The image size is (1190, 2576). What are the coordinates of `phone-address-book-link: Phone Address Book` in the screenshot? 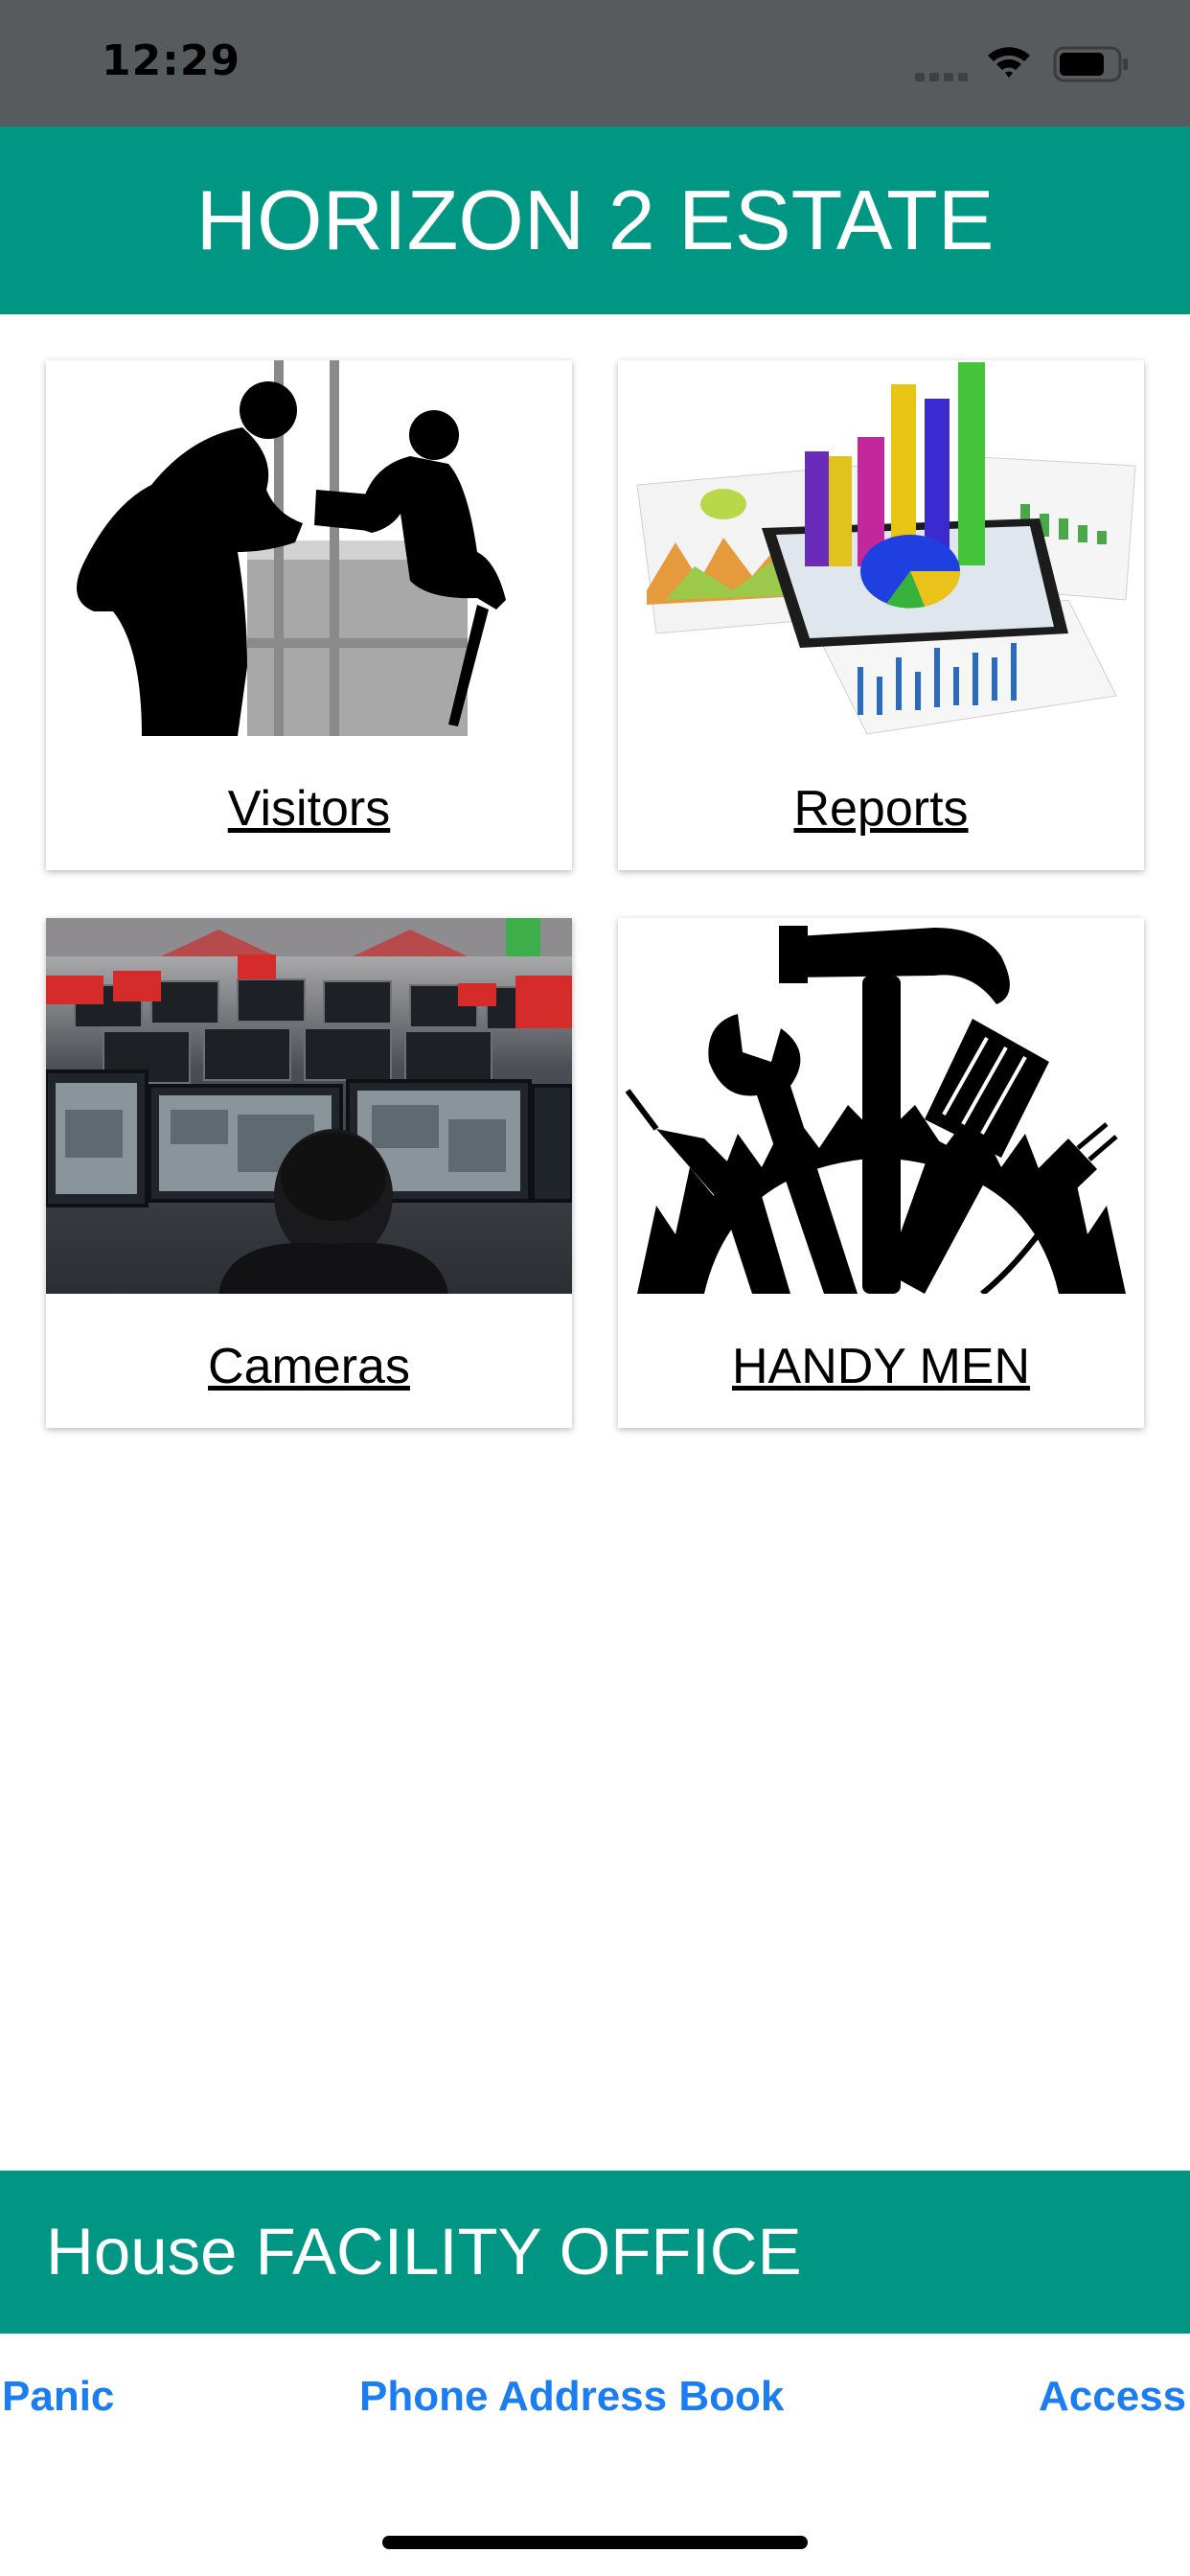 It's located at (572, 2397).